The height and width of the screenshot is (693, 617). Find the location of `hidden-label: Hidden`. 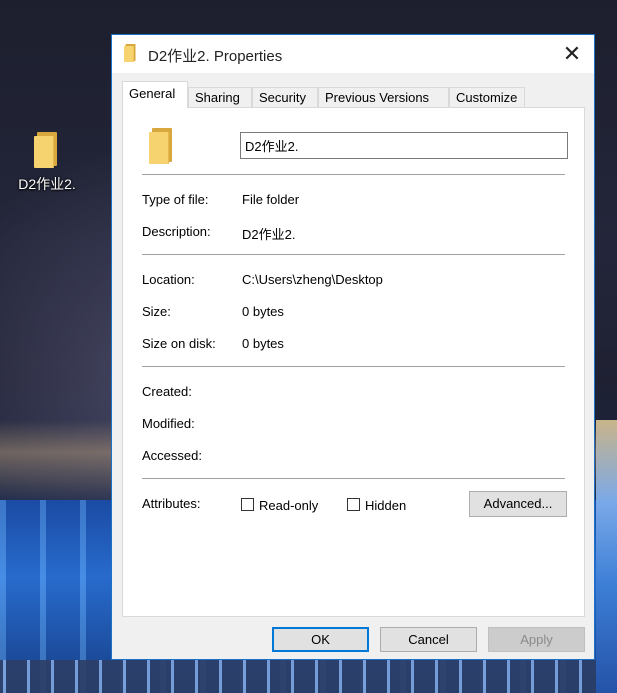

hidden-label: Hidden is located at coordinates (385, 505).